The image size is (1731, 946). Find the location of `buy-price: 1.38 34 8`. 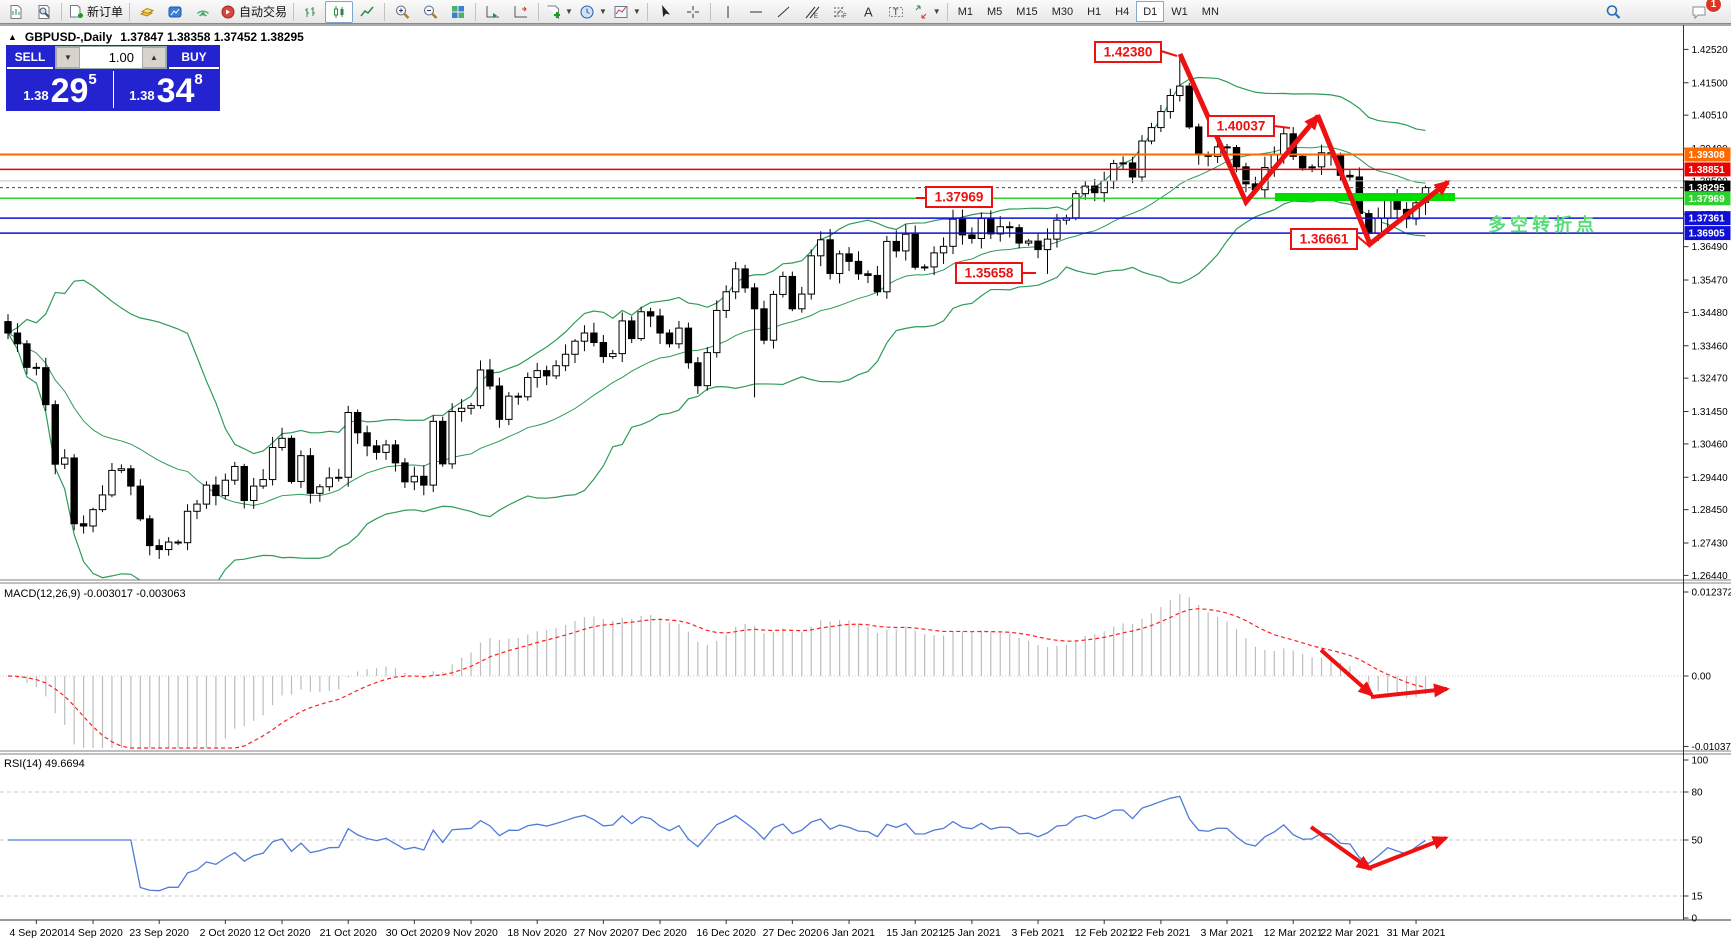

buy-price: 1.38 34 8 is located at coordinates (166, 89).